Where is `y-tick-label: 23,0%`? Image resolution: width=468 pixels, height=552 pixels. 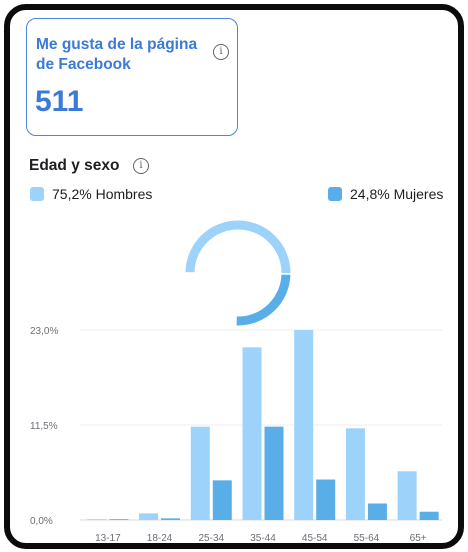
y-tick-label: 23,0% is located at coordinates (44, 331).